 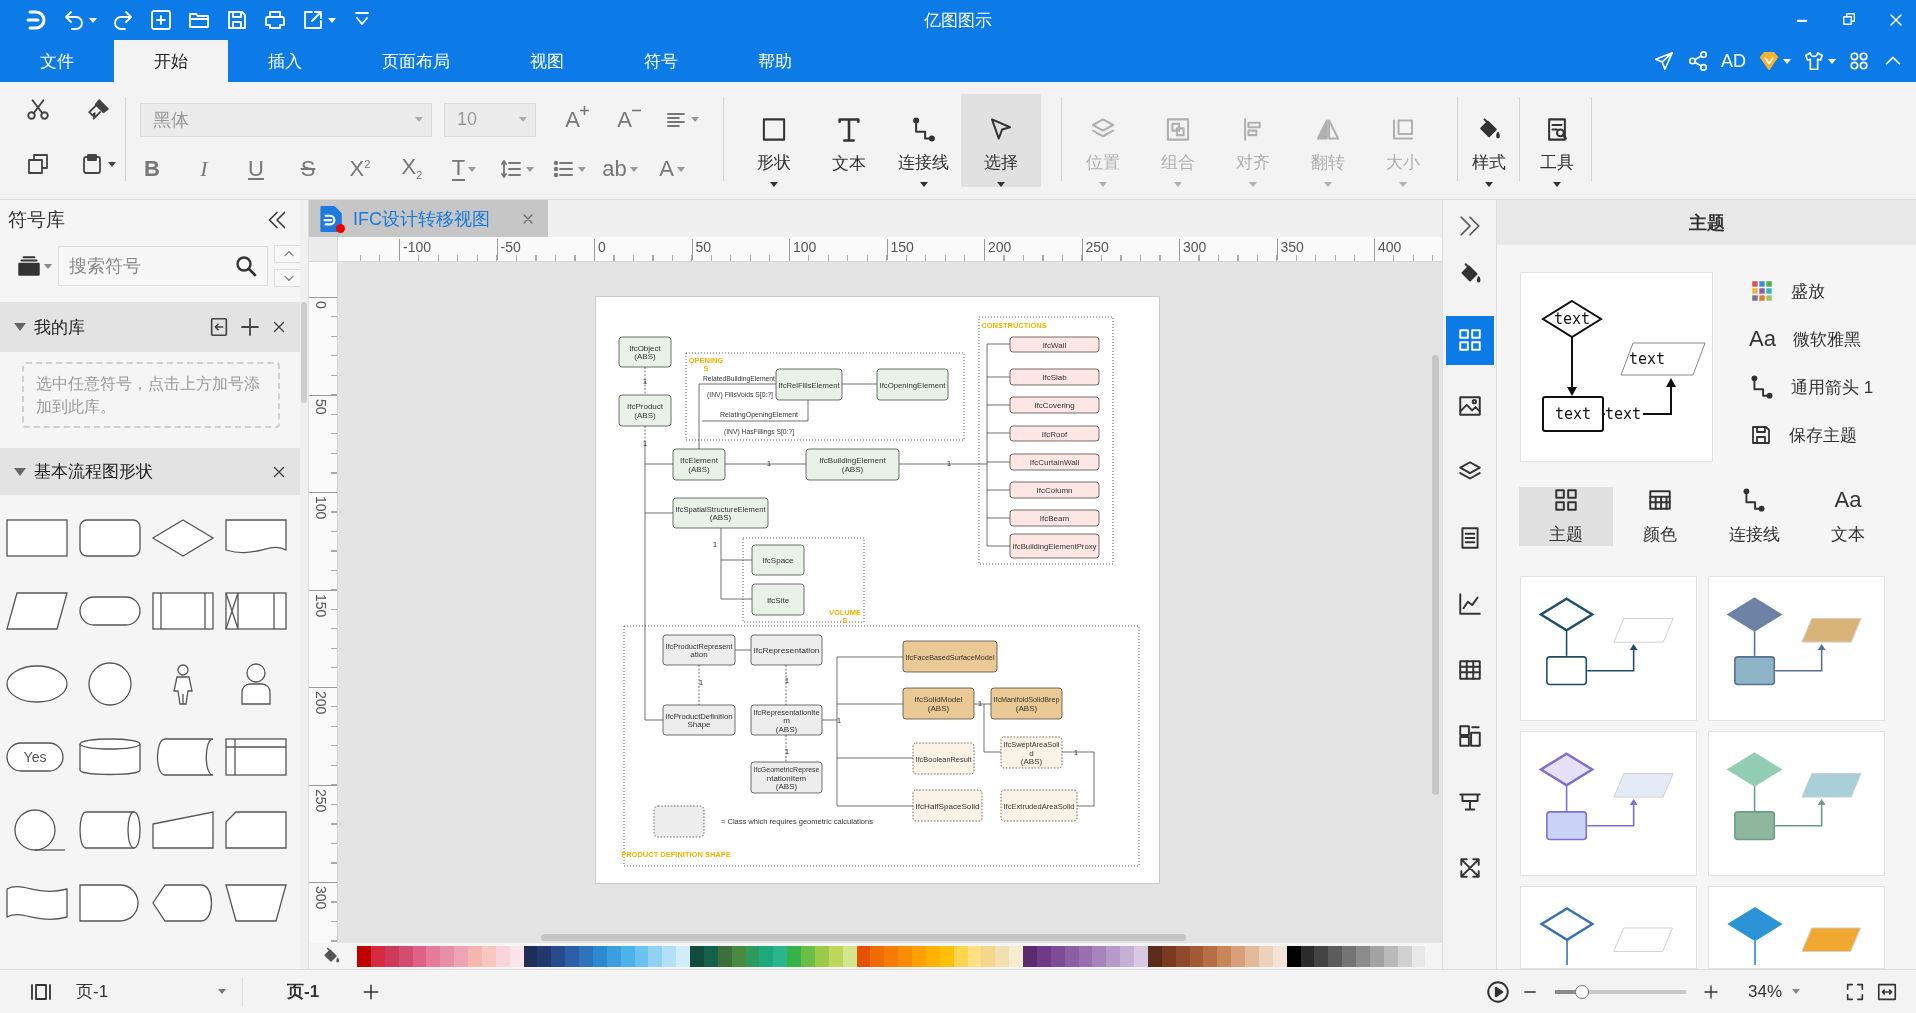 What do you see at coordinates (1573, 414) in the screenshot?
I see `rectangle-shape: text` at bounding box center [1573, 414].